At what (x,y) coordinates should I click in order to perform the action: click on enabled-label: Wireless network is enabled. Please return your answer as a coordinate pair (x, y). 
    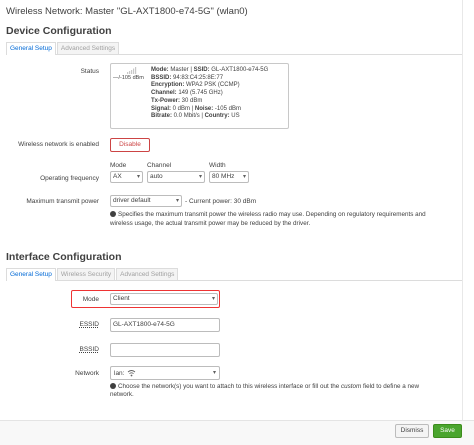
    Looking at the image, I should click on (58, 144).